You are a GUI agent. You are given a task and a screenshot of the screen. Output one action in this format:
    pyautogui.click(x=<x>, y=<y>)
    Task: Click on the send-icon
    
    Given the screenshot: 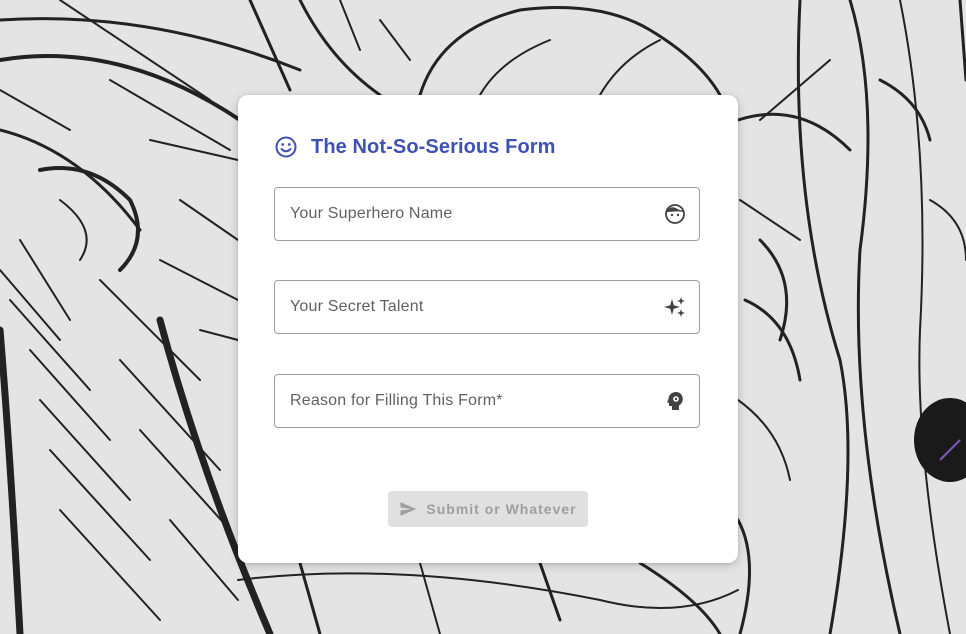 What is the action you would take?
    pyautogui.click(x=408, y=509)
    